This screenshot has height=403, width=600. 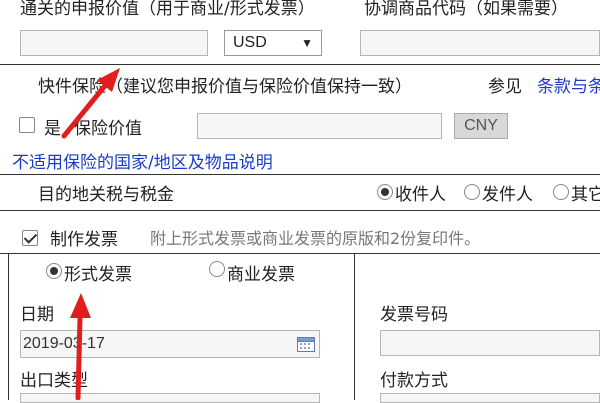 I want to click on panel-border-left, so click(x=8, y=326).